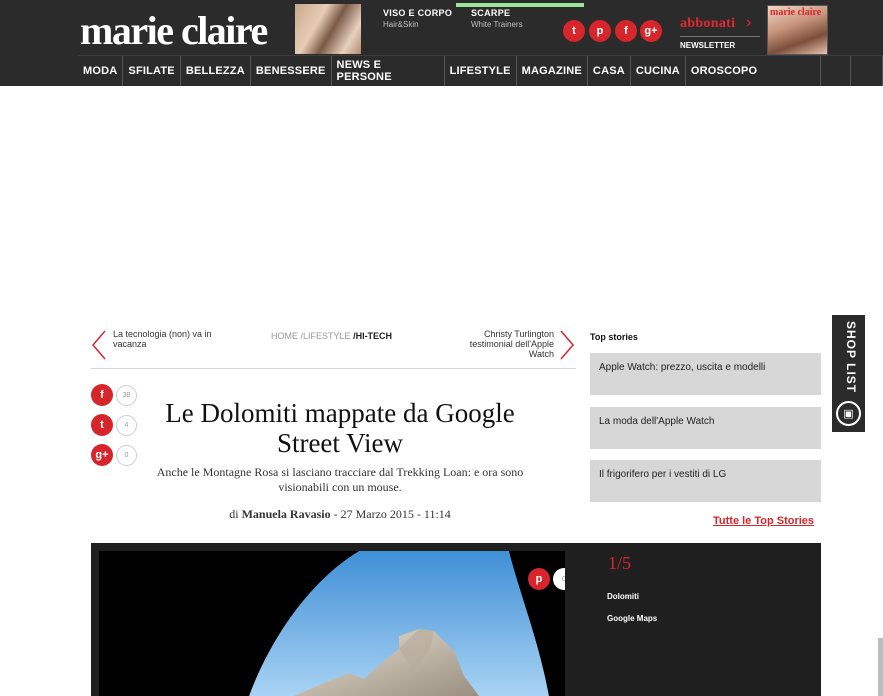 The width and height of the screenshot is (883, 696). I want to click on nav-item-casa: CASA, so click(609, 71).